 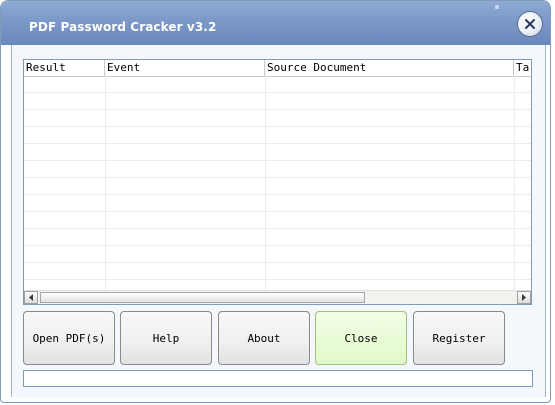 I want to click on scroll-left-button, so click(x=31, y=297).